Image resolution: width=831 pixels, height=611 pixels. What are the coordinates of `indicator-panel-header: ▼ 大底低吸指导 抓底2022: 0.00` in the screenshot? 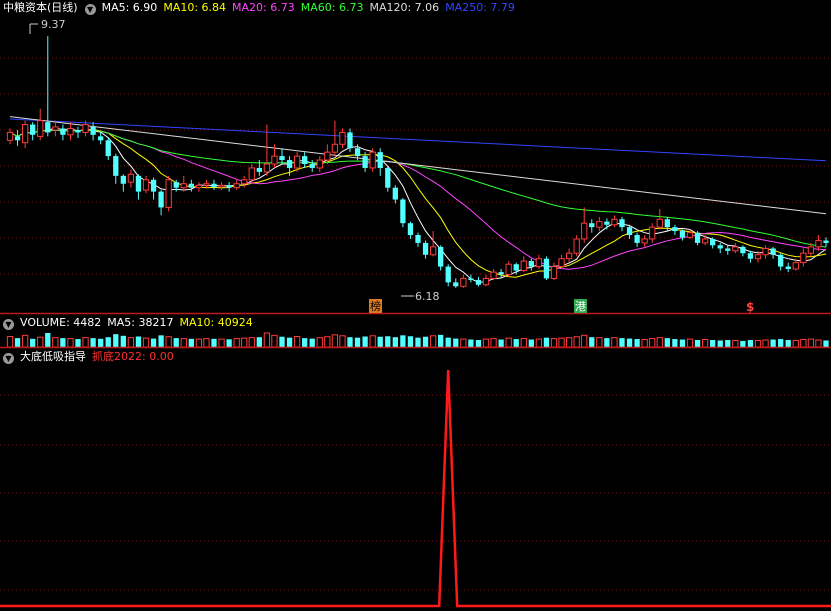 It's located at (90, 357).